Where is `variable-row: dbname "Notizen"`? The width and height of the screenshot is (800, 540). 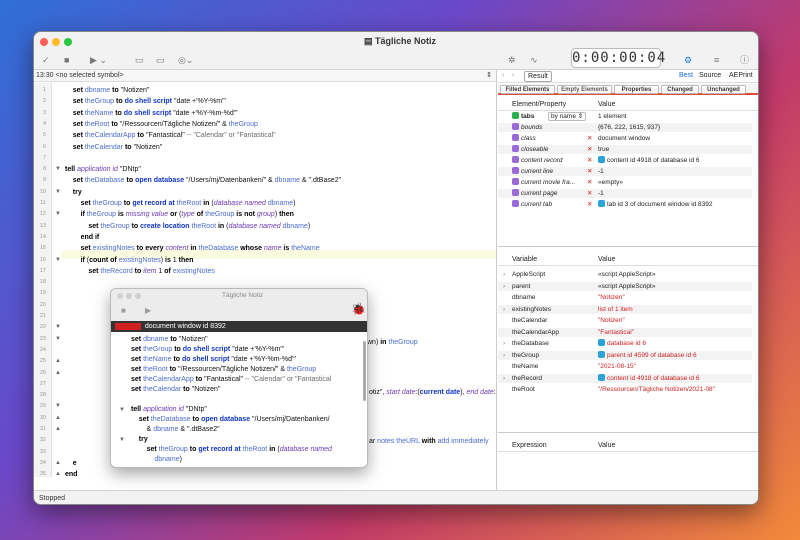
variable-row: dbname "Notizen" is located at coordinates (625, 297).